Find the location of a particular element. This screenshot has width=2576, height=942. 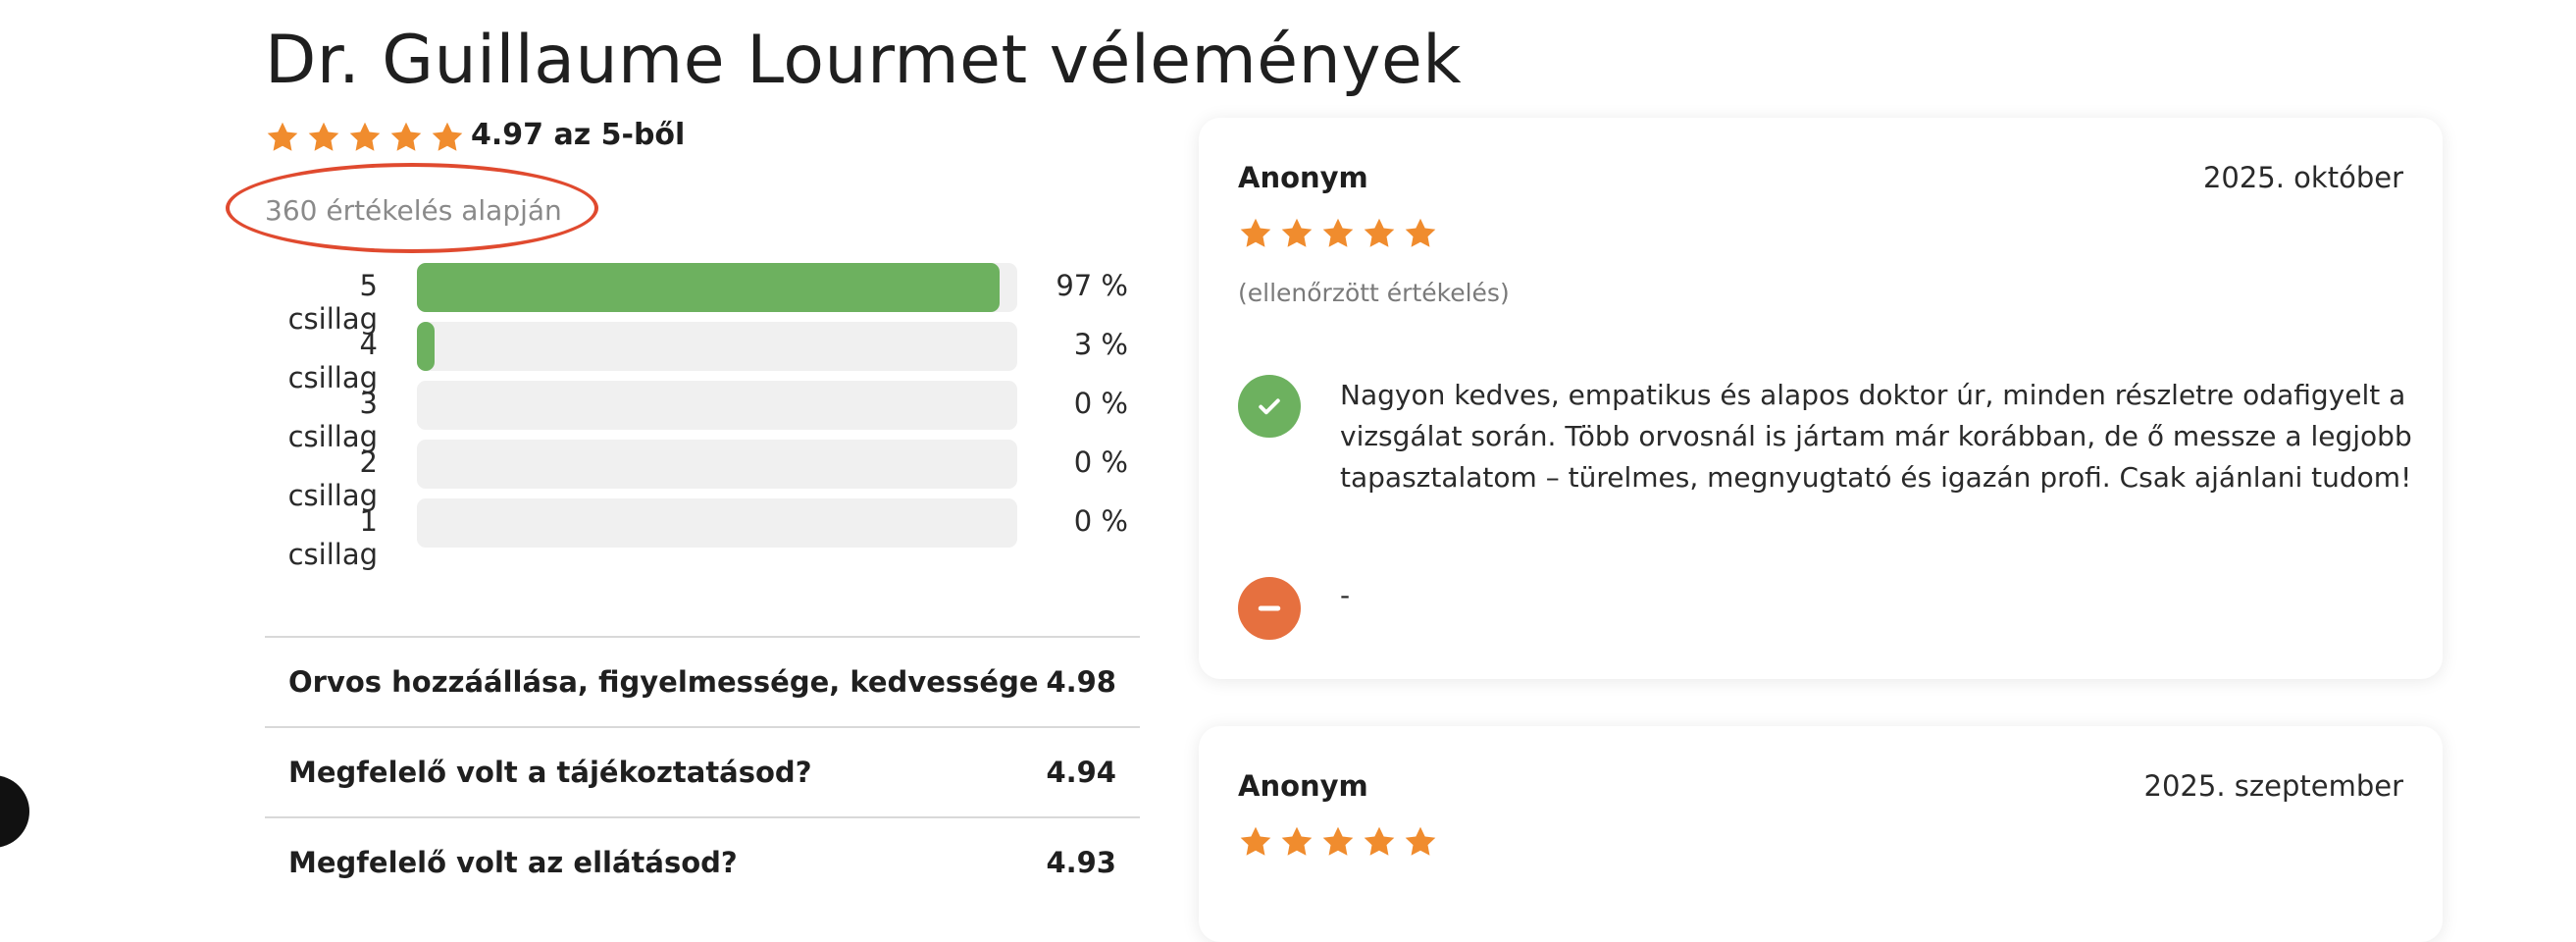

dist-percent: 3 % is located at coordinates (1100, 344).